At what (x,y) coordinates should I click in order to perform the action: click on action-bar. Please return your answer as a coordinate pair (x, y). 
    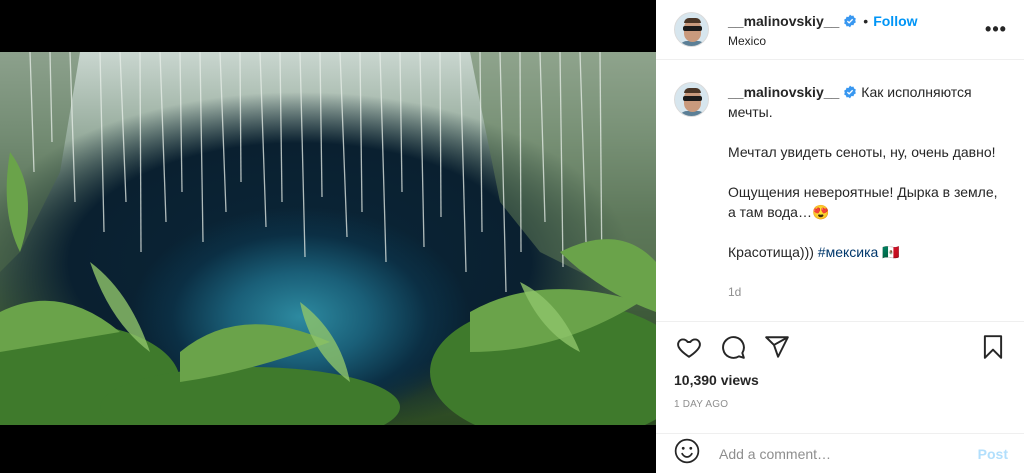
    Looking at the image, I should click on (841, 349).